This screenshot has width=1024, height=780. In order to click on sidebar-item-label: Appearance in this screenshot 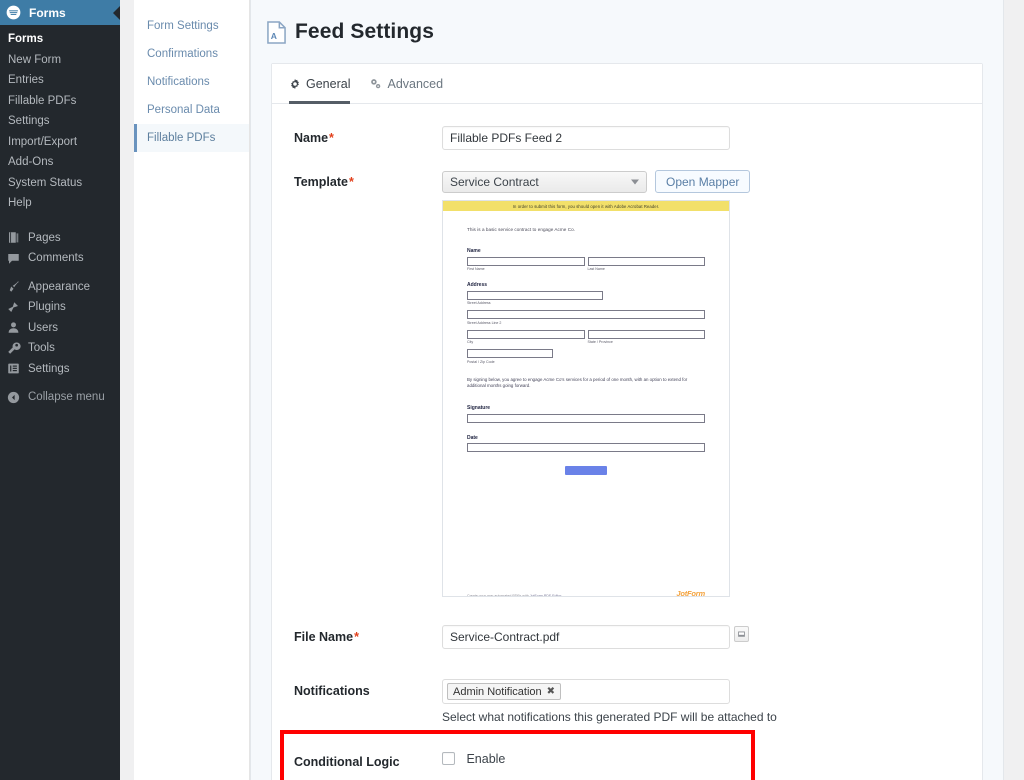, I will do `click(59, 286)`.